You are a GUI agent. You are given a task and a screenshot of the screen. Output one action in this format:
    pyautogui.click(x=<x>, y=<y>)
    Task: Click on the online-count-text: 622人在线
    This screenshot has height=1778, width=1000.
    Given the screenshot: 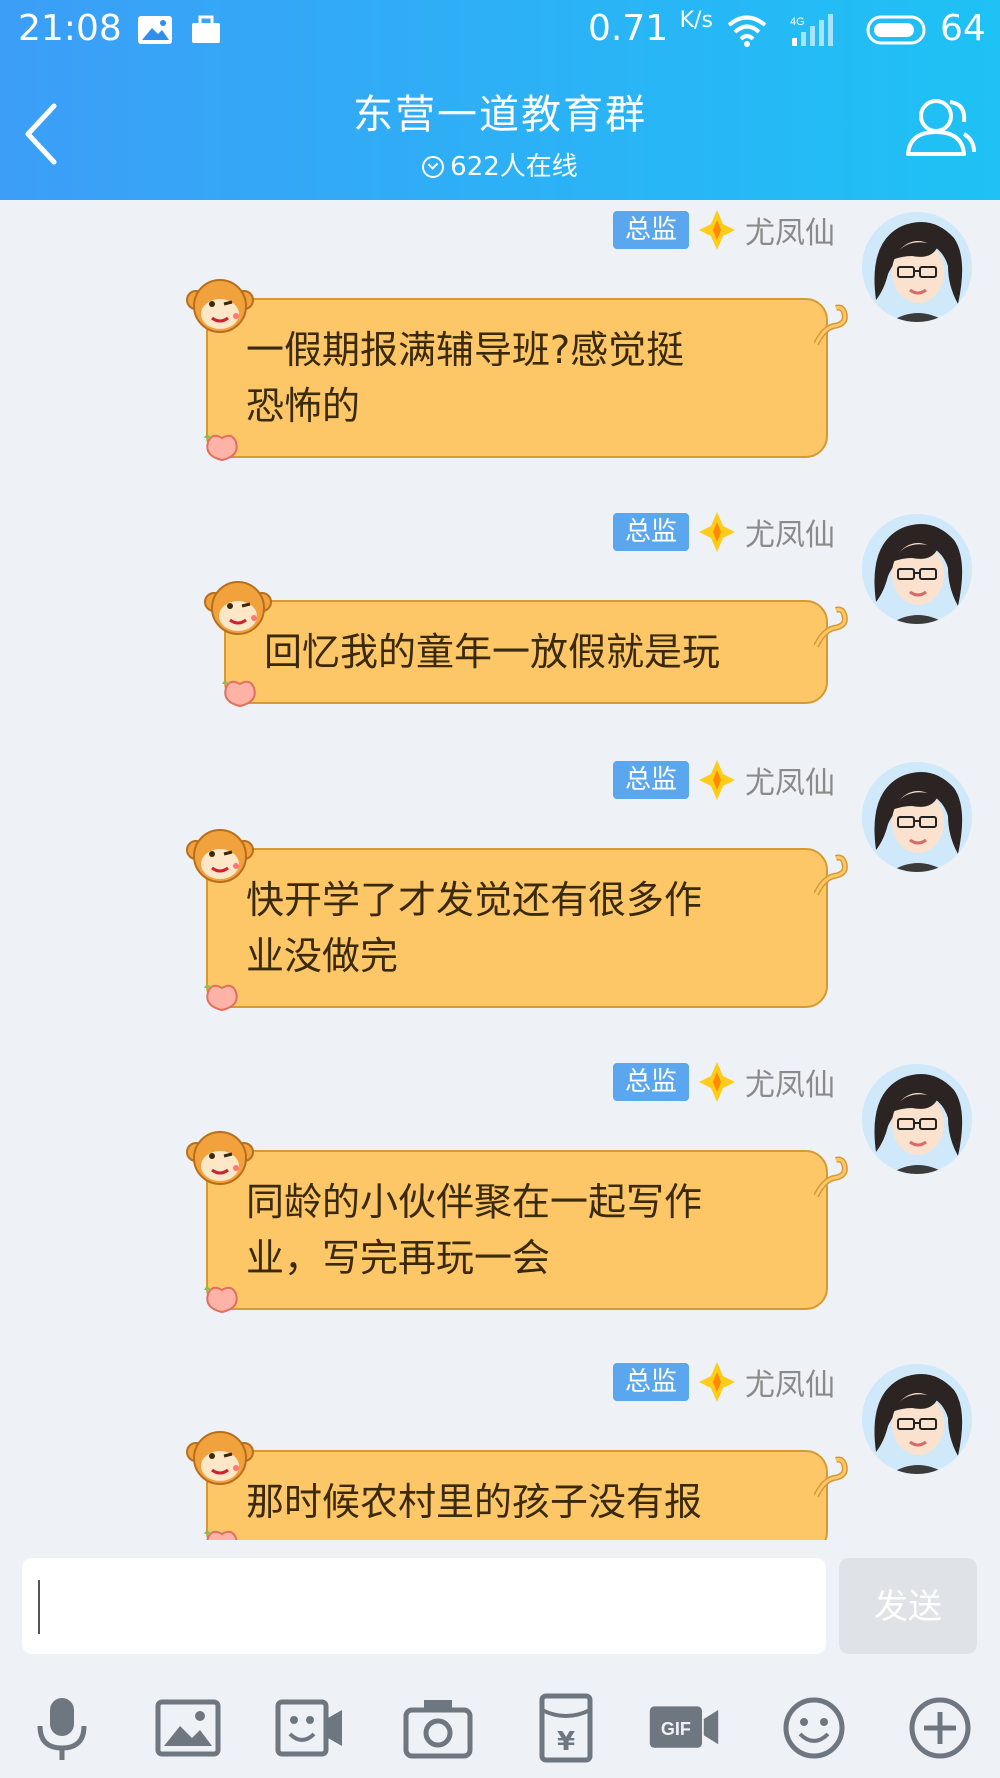 What is the action you would take?
    pyautogui.click(x=514, y=167)
    